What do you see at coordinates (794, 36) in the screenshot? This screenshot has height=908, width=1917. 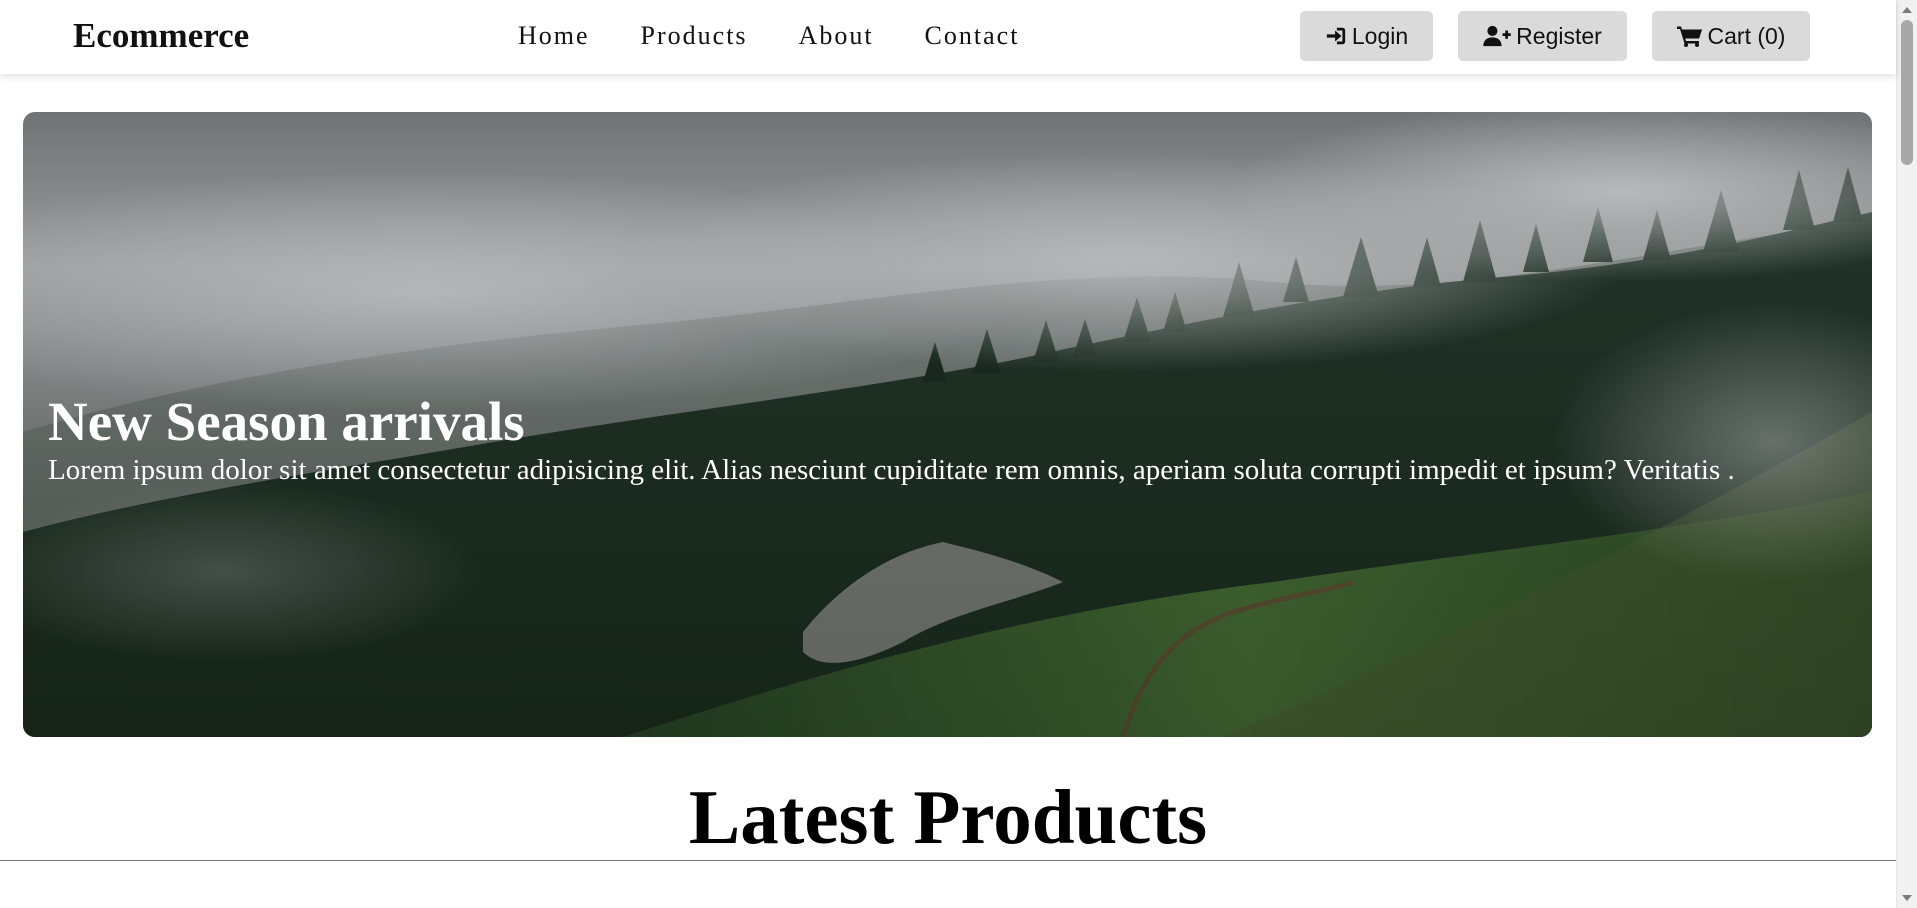 I see `nav-links: Home Products About Contact` at bounding box center [794, 36].